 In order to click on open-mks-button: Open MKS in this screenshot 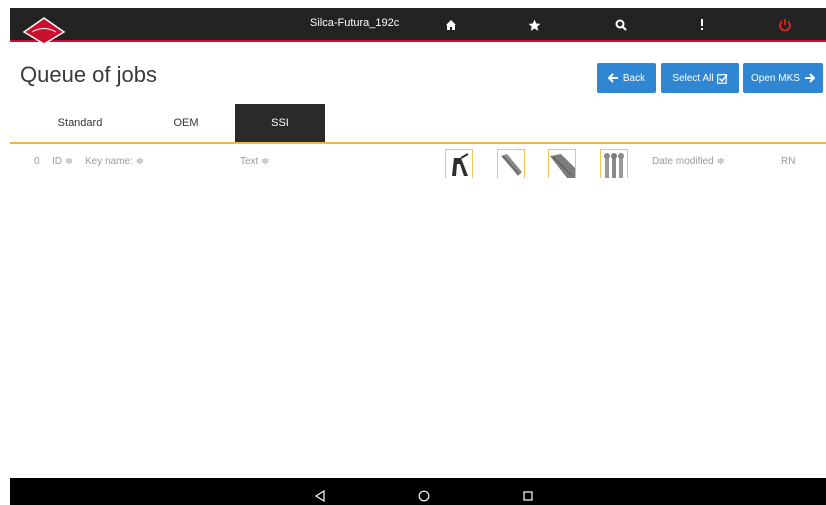, I will do `click(783, 78)`.